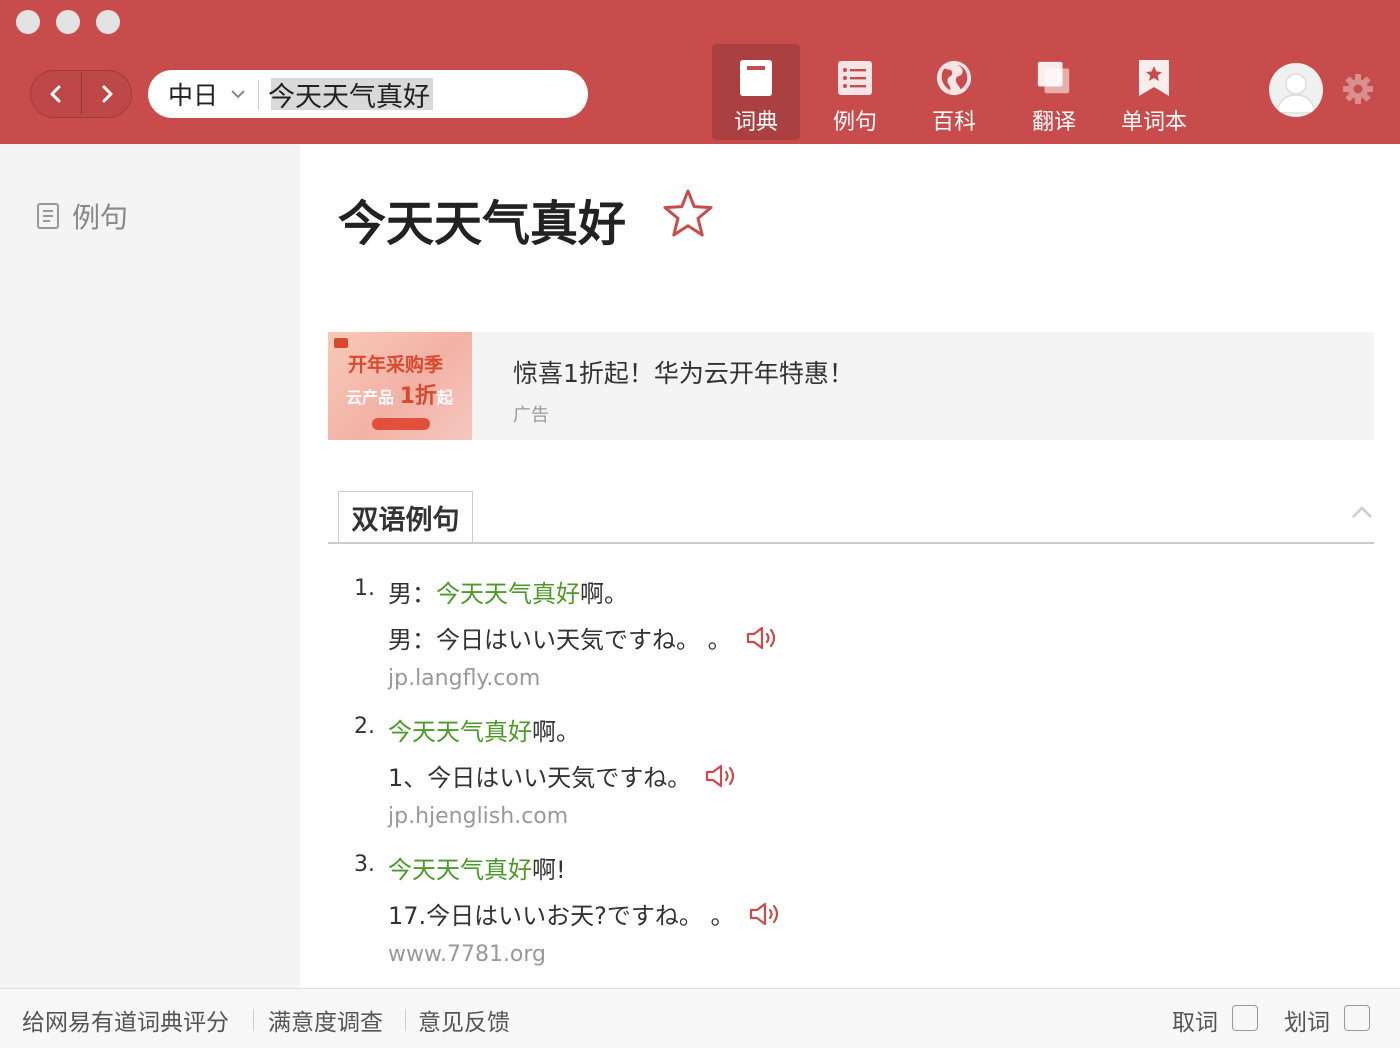 The width and height of the screenshot is (1400, 1048). I want to click on dictionary-icon, so click(756, 78).